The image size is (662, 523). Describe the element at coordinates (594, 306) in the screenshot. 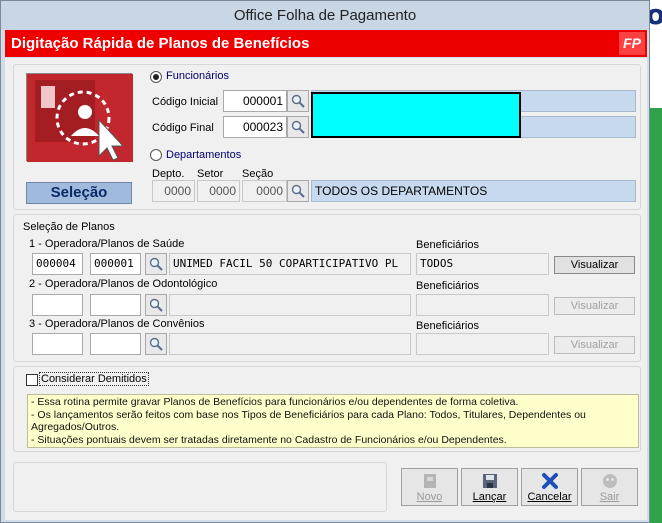

I see `dental-view-button: Visualizar` at that location.